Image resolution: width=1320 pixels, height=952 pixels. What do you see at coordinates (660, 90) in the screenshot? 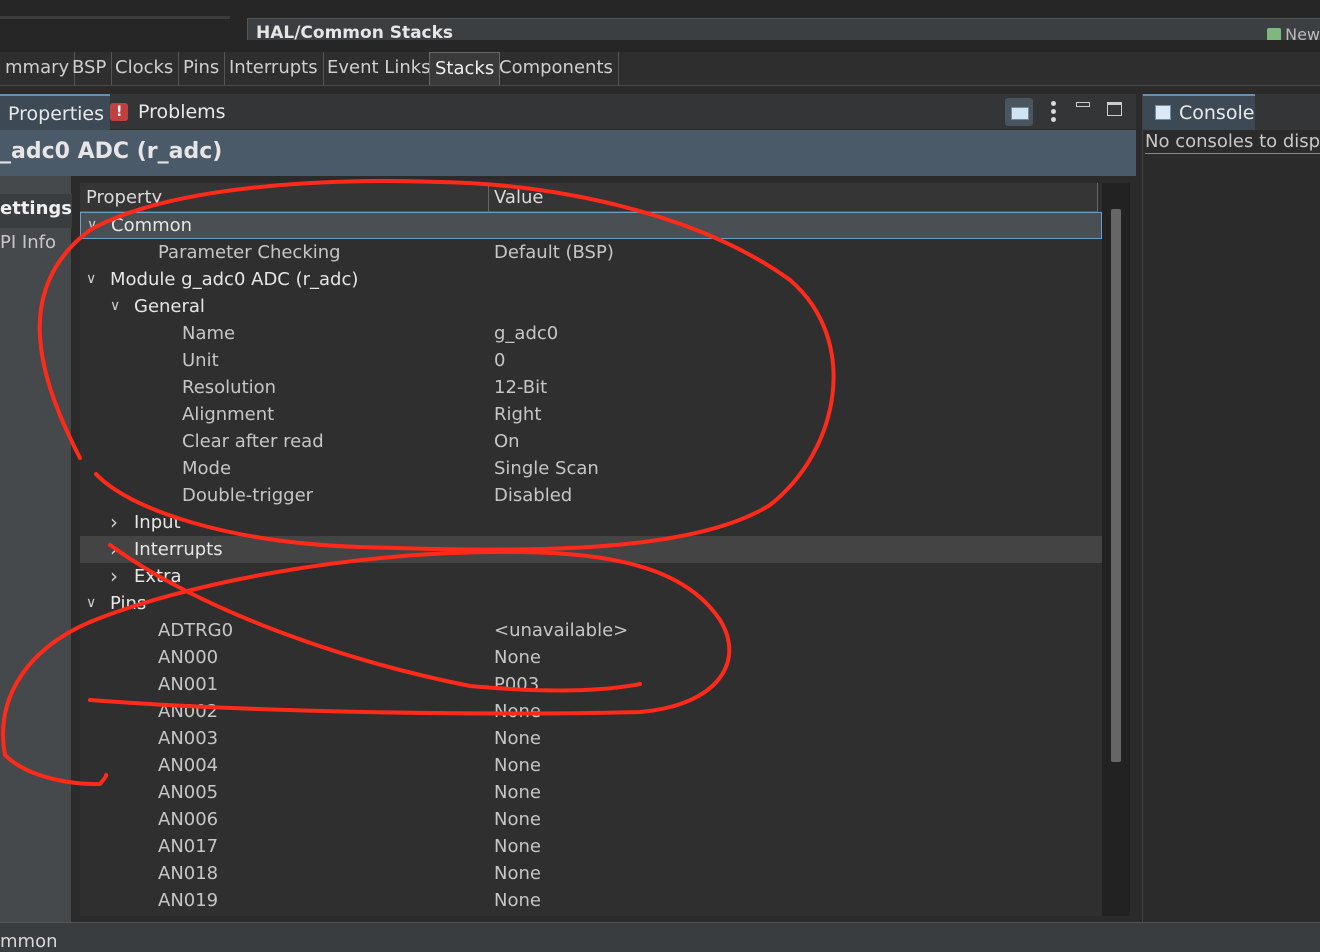
I see `gap` at bounding box center [660, 90].